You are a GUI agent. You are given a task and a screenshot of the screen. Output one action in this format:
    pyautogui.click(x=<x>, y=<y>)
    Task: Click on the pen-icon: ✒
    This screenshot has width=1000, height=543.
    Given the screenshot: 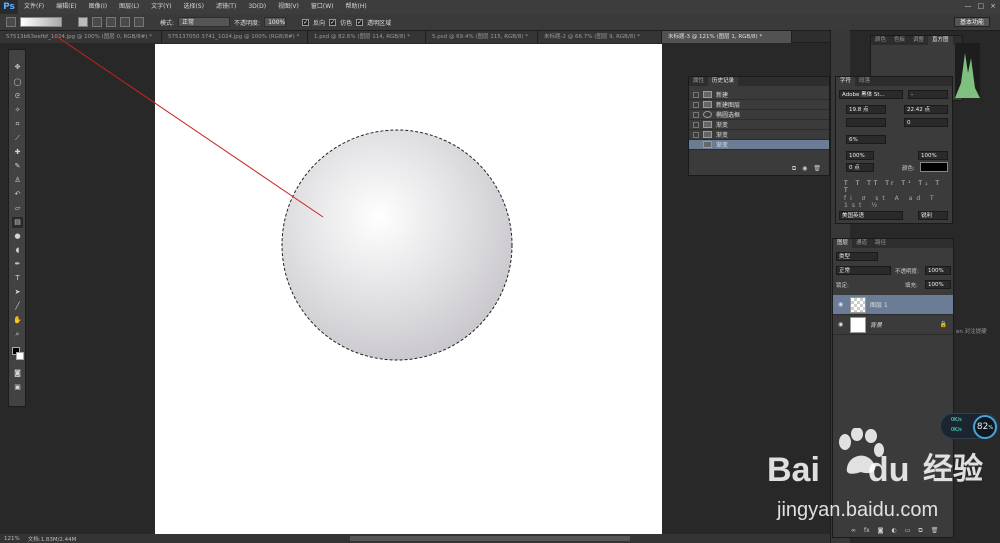 What is the action you would take?
    pyautogui.click(x=17, y=264)
    